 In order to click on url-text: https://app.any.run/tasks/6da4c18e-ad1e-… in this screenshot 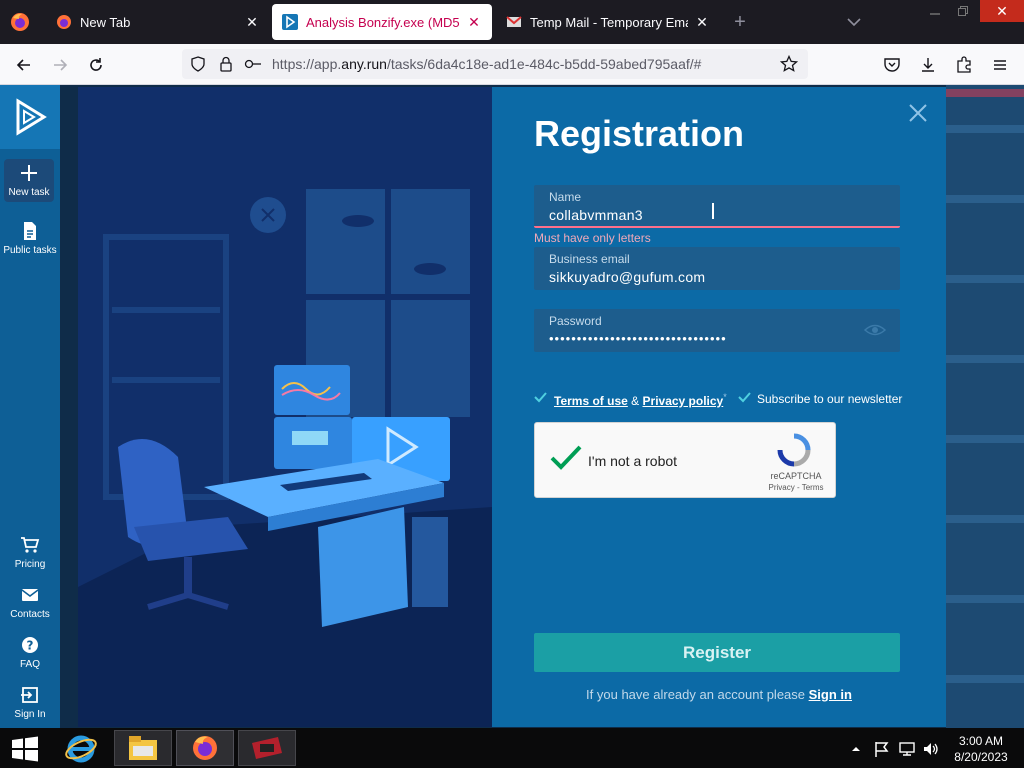, I will do `click(486, 64)`.